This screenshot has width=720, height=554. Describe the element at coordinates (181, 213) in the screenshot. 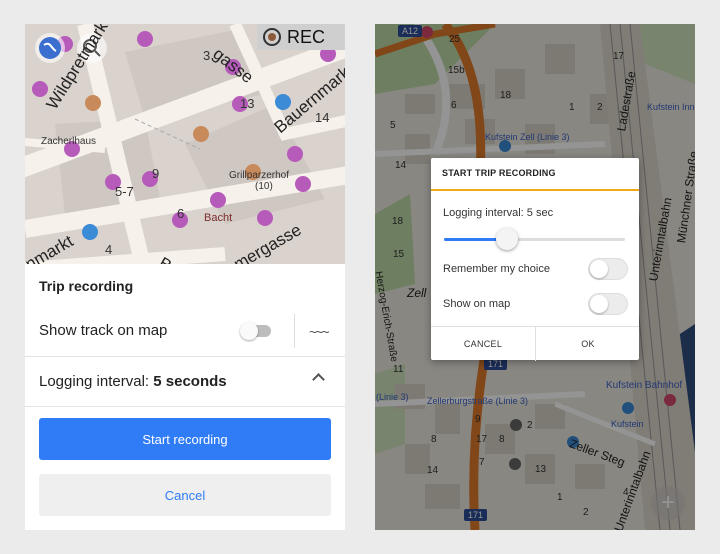

I see `house-number: 6` at that location.